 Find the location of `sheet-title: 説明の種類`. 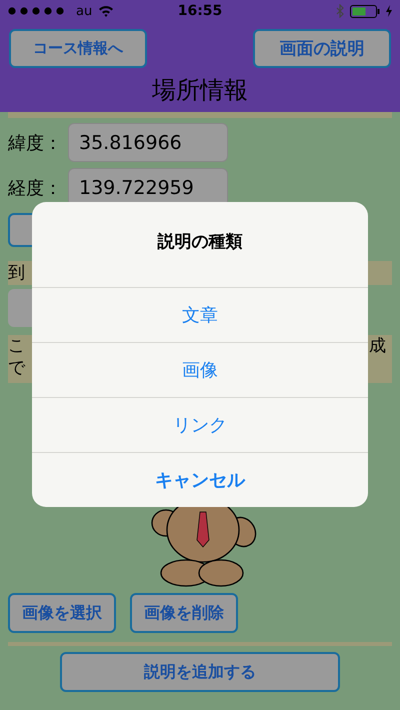

sheet-title: 説明の種類 is located at coordinates (200, 242).